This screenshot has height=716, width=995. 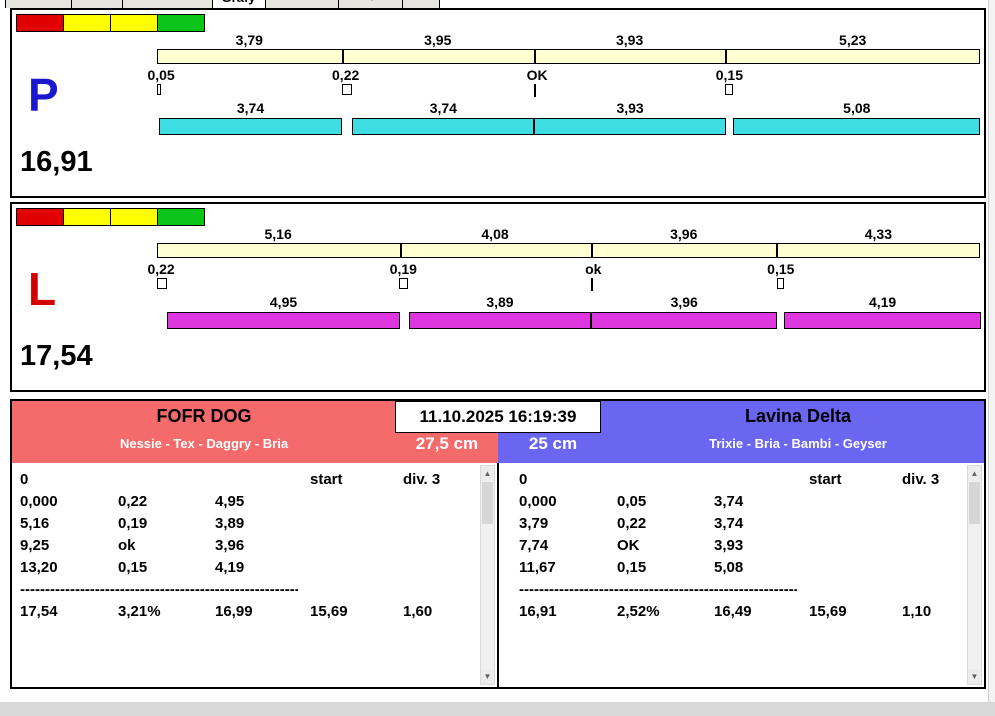 I want to click on table-cell: ok, so click(x=127, y=545).